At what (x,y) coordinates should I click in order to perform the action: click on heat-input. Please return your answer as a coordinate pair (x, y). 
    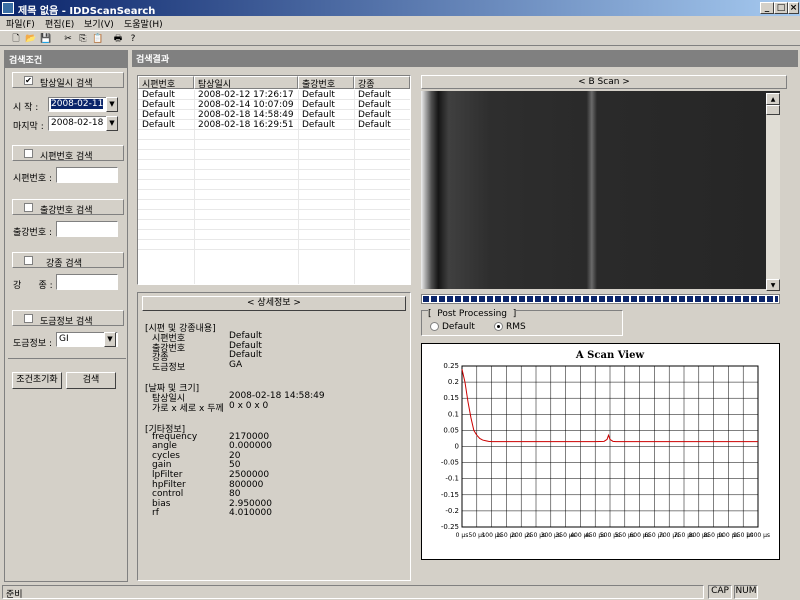
    Looking at the image, I should click on (87, 229).